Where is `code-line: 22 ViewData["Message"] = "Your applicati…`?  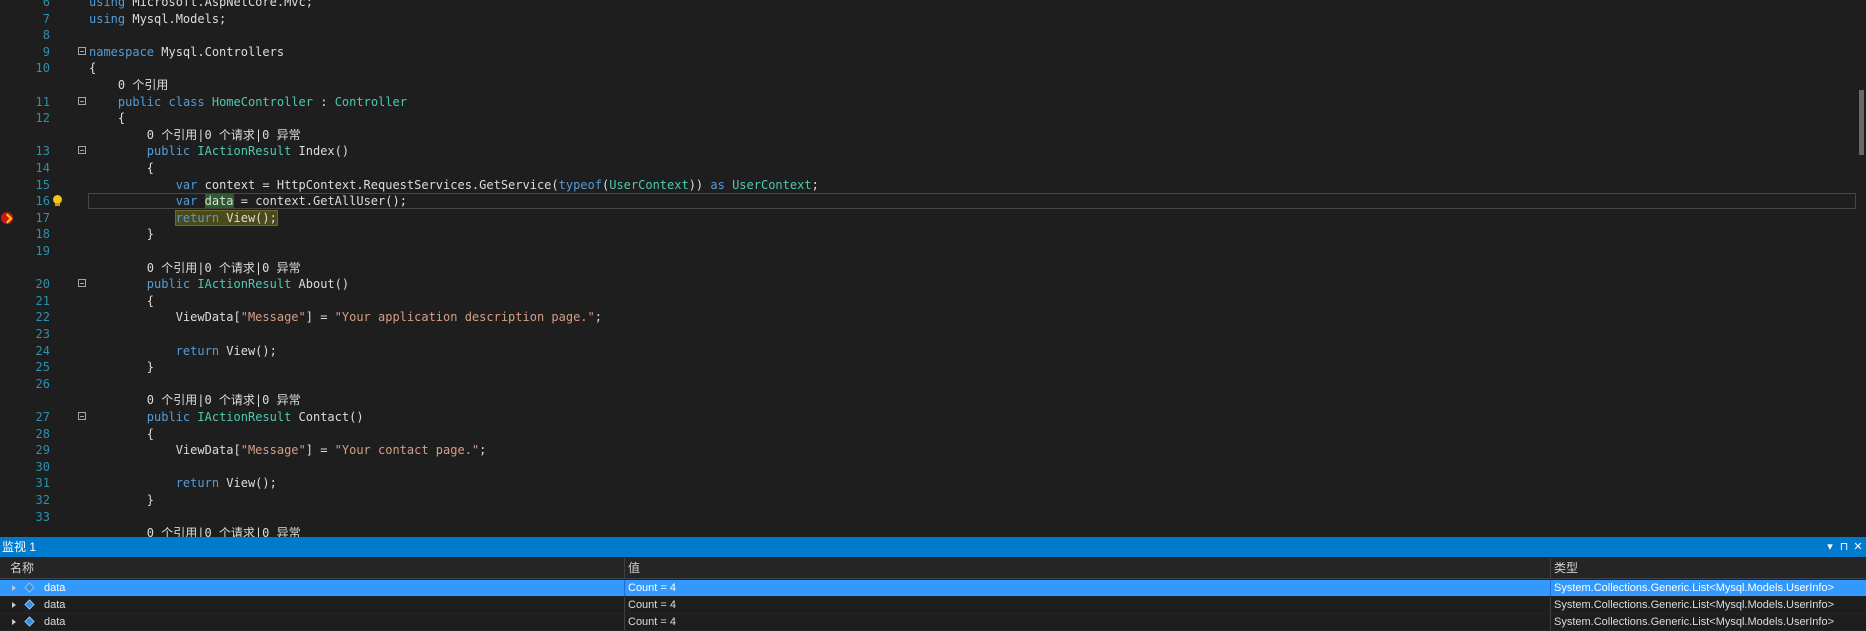
code-line: 22 ViewData["Message"] = "Your applicati… is located at coordinates (928, 317).